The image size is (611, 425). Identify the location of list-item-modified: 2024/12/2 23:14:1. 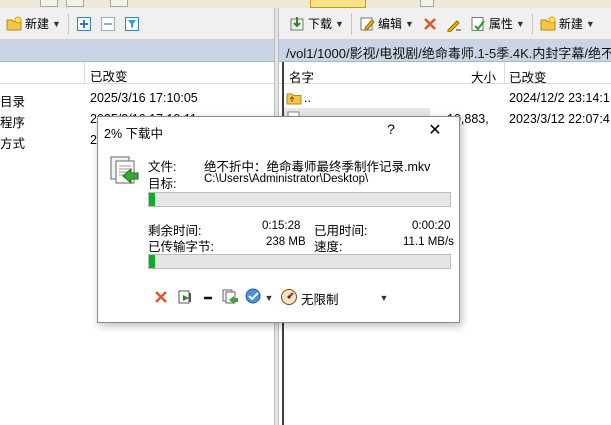
(559, 98).